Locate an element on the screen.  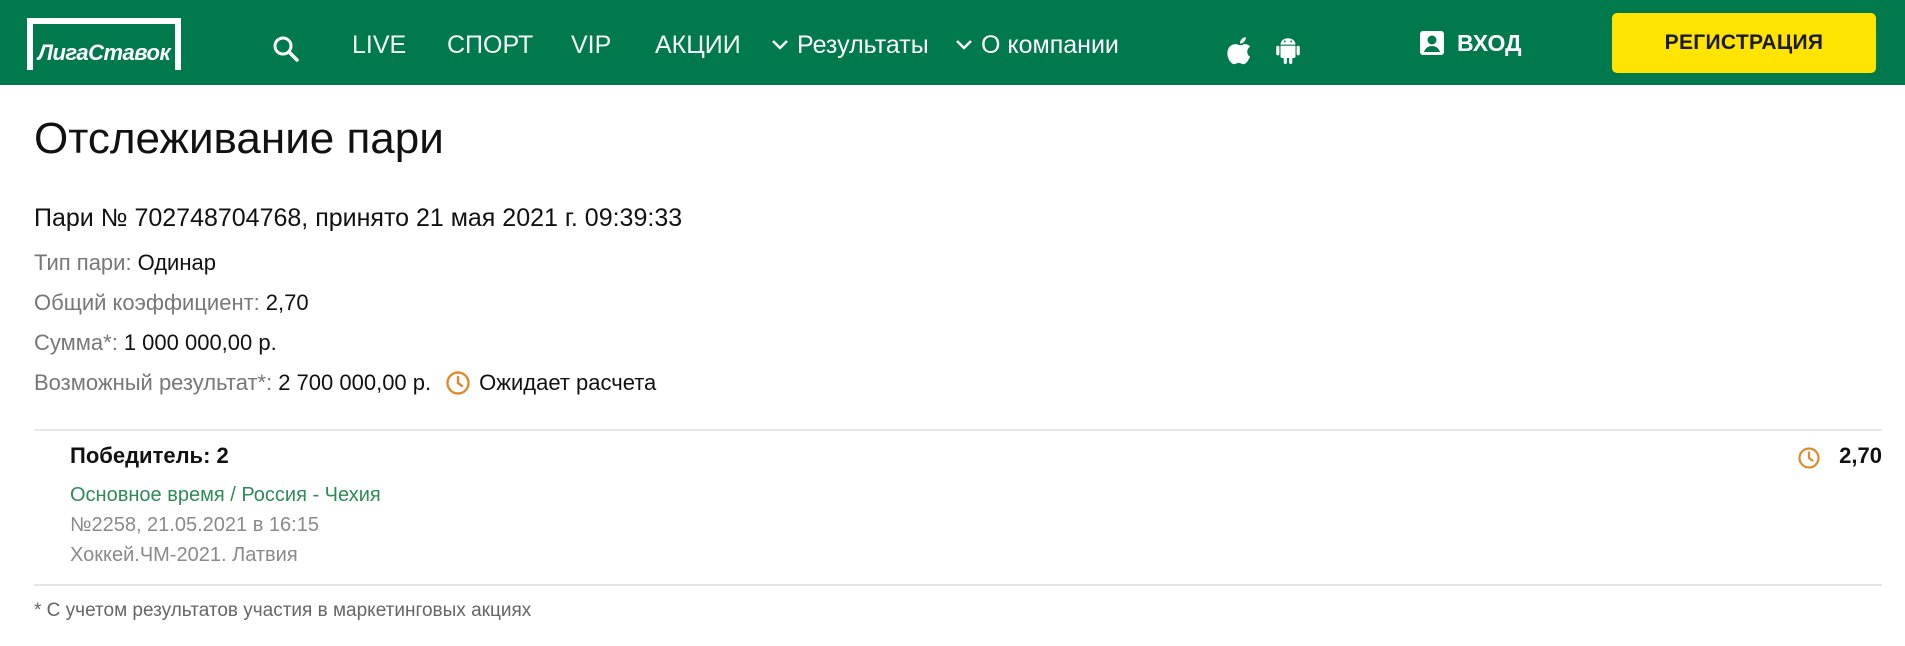
bet-type-value: Одинар is located at coordinates (176, 262).